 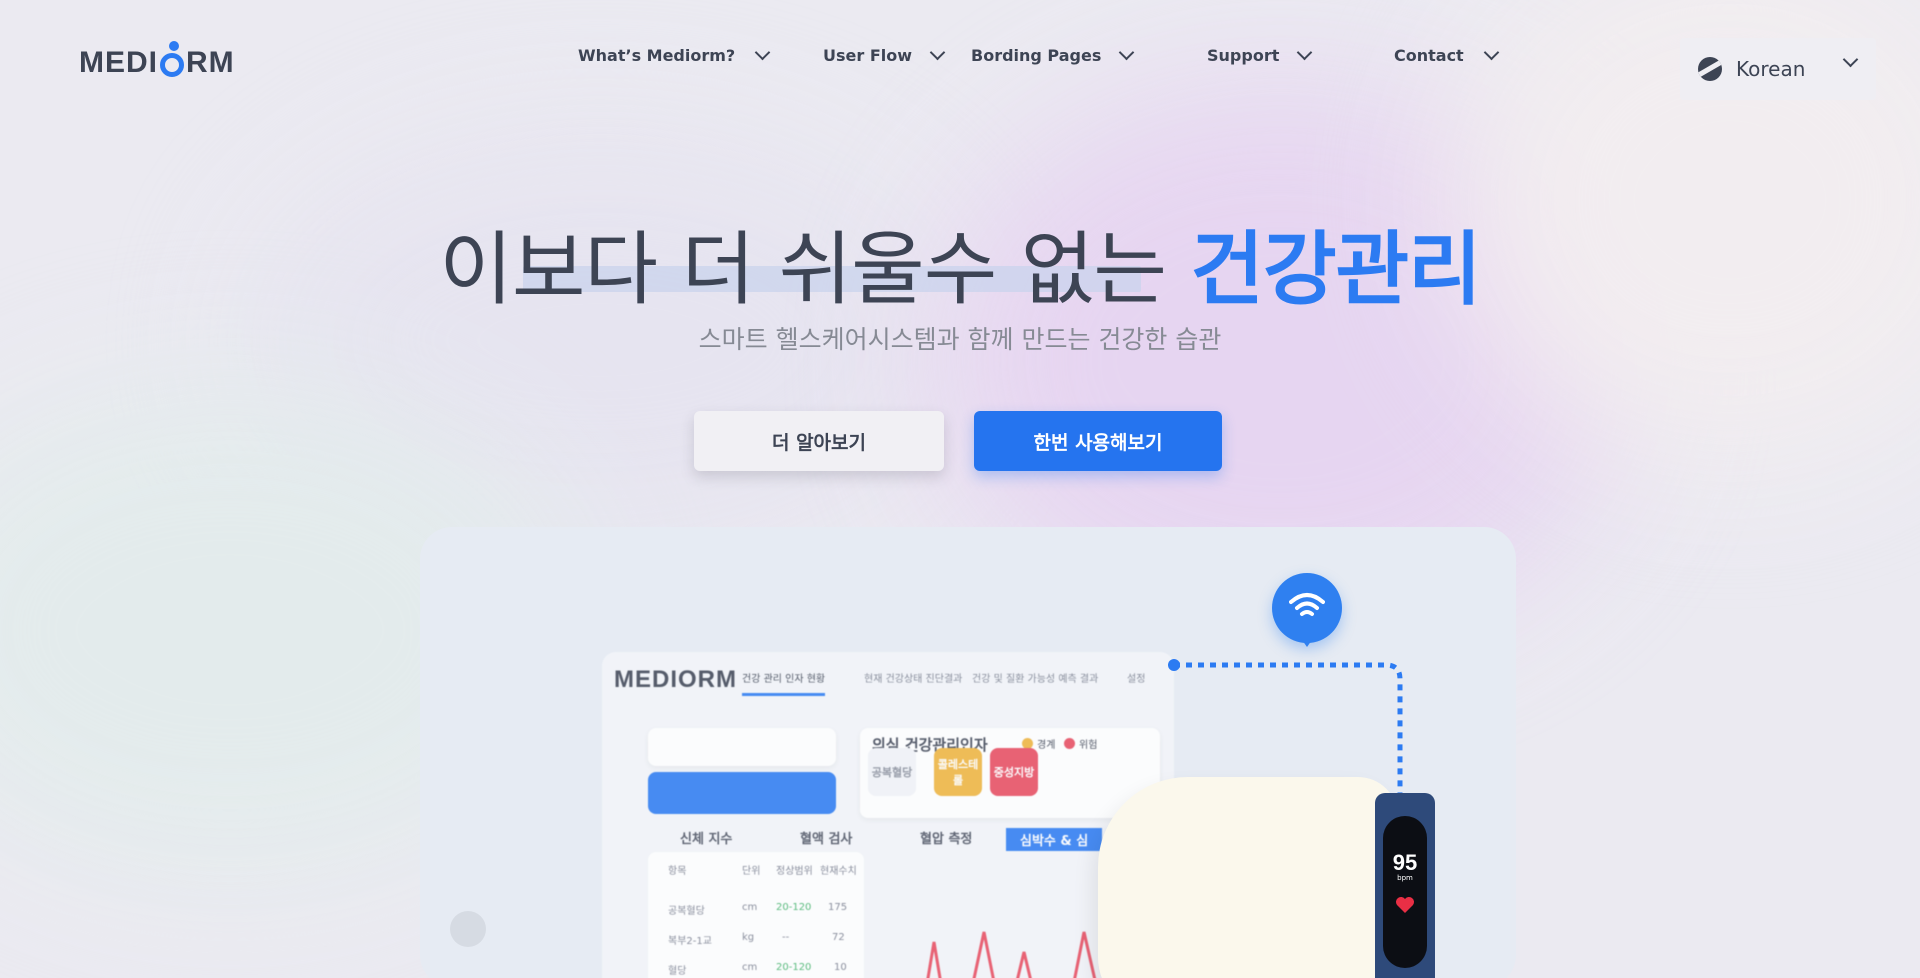 What do you see at coordinates (706, 839) in the screenshot?
I see `row-tab-body: 신체 지수` at bounding box center [706, 839].